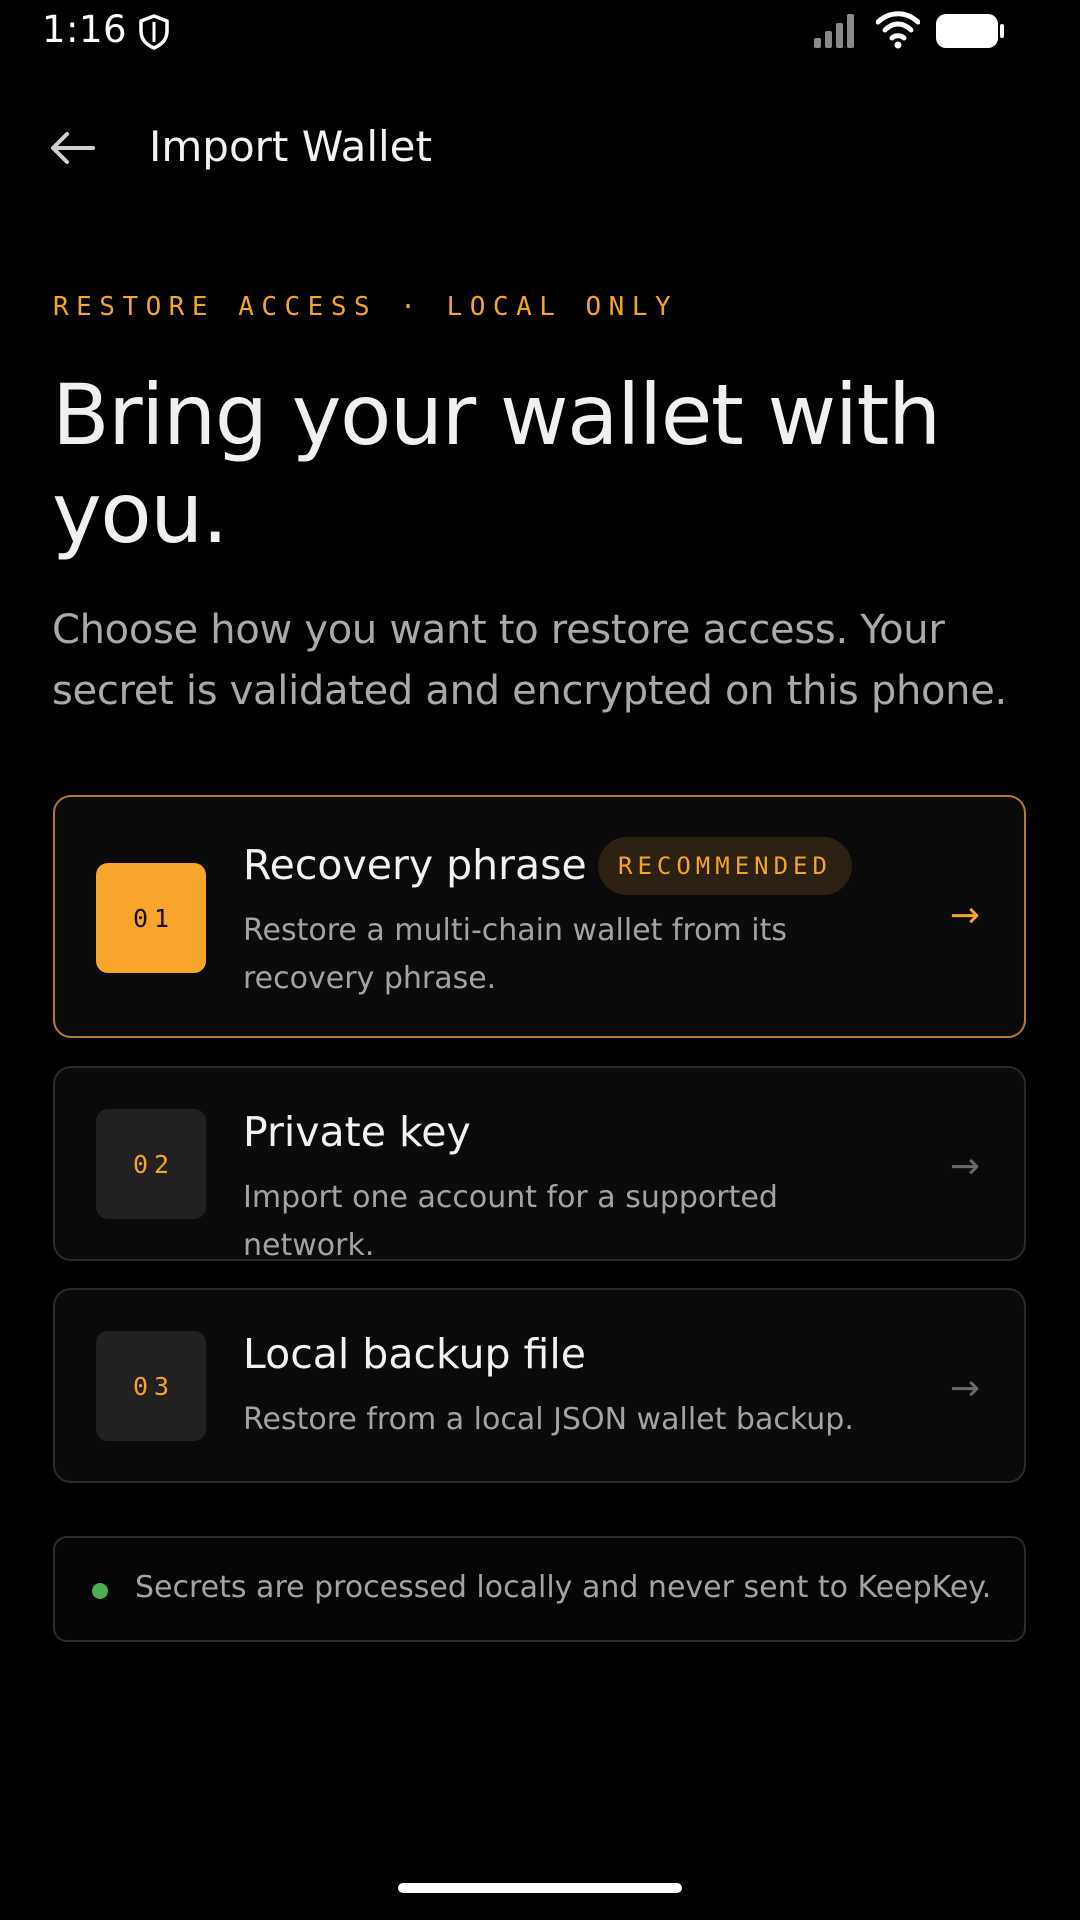 This screenshot has height=1920, width=1080. Describe the element at coordinates (151, 1386) in the screenshot. I see `option-number: 03` at that location.